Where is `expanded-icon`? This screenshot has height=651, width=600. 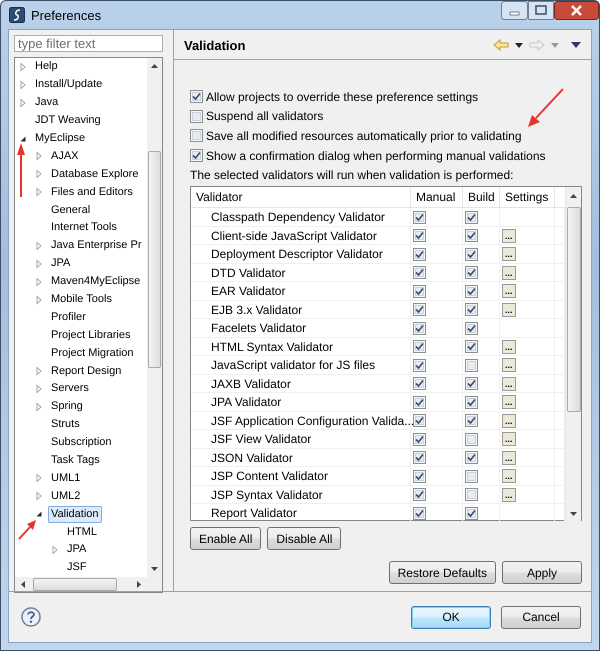 expanded-icon is located at coordinates (39, 514).